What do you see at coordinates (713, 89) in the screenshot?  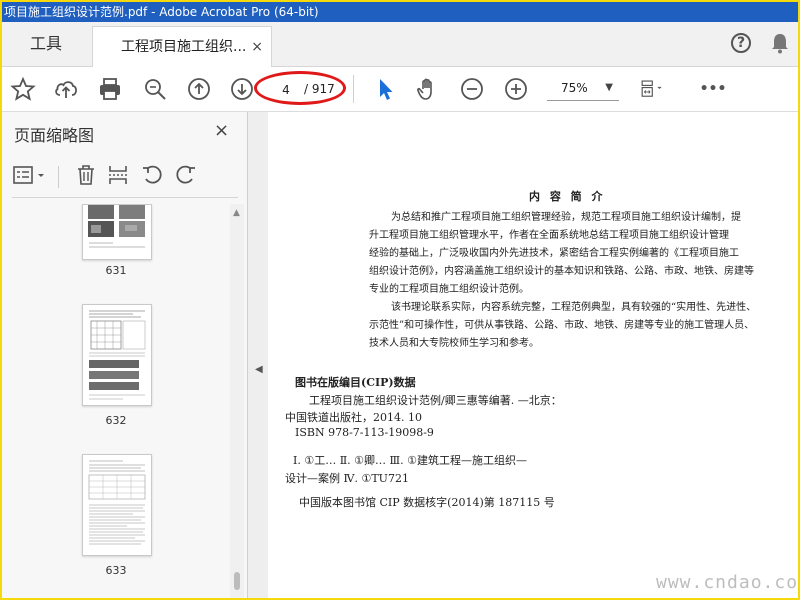 I see `more-options-icon: •••` at bounding box center [713, 89].